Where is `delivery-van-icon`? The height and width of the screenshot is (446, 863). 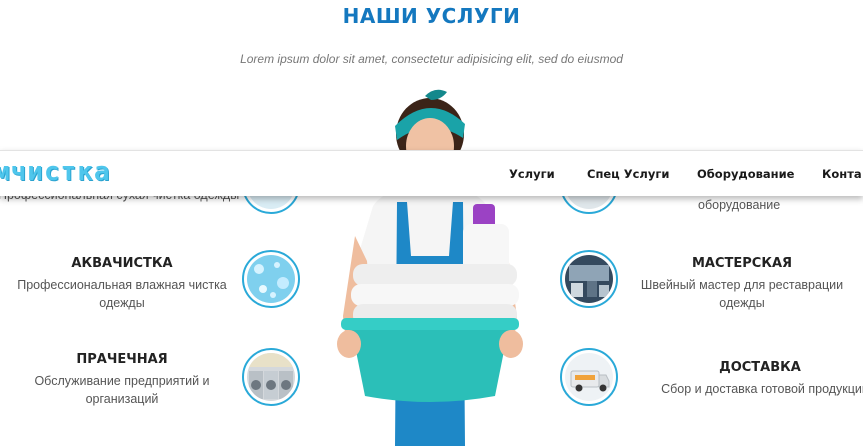 delivery-van-icon is located at coordinates (589, 377).